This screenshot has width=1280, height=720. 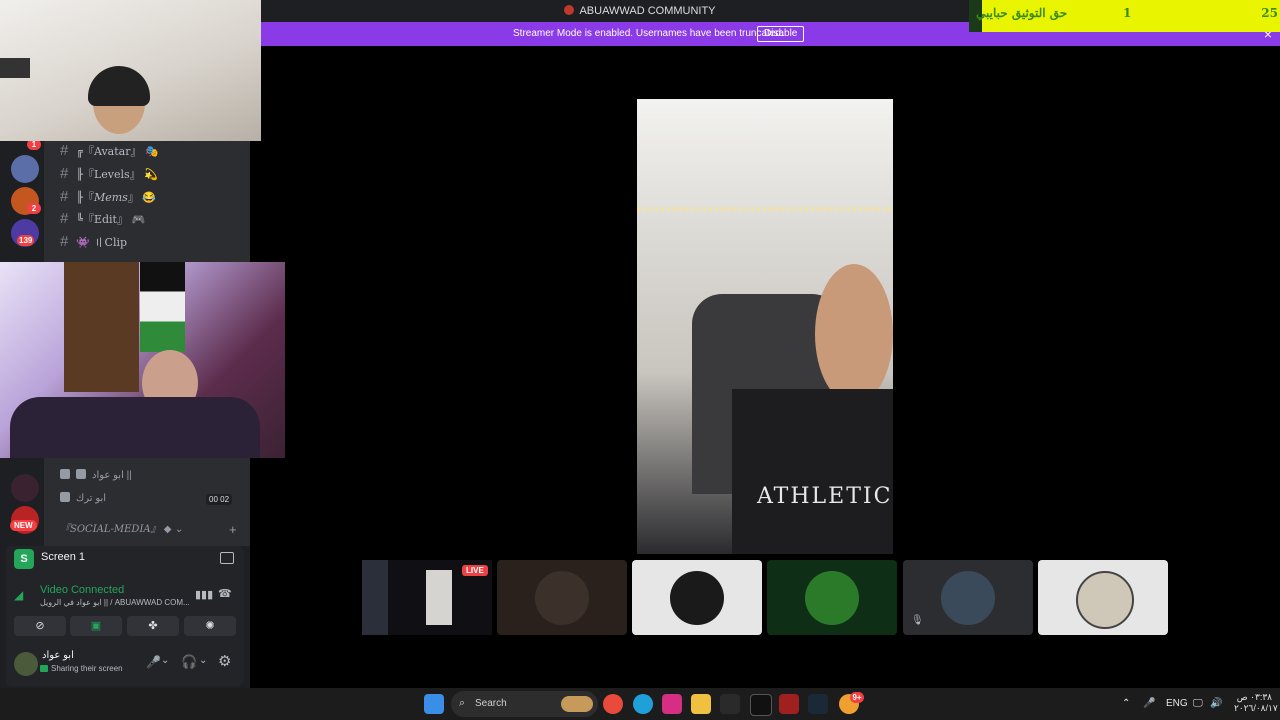 I want to click on taskbar-search: ⌕ Search, so click(x=524, y=704).